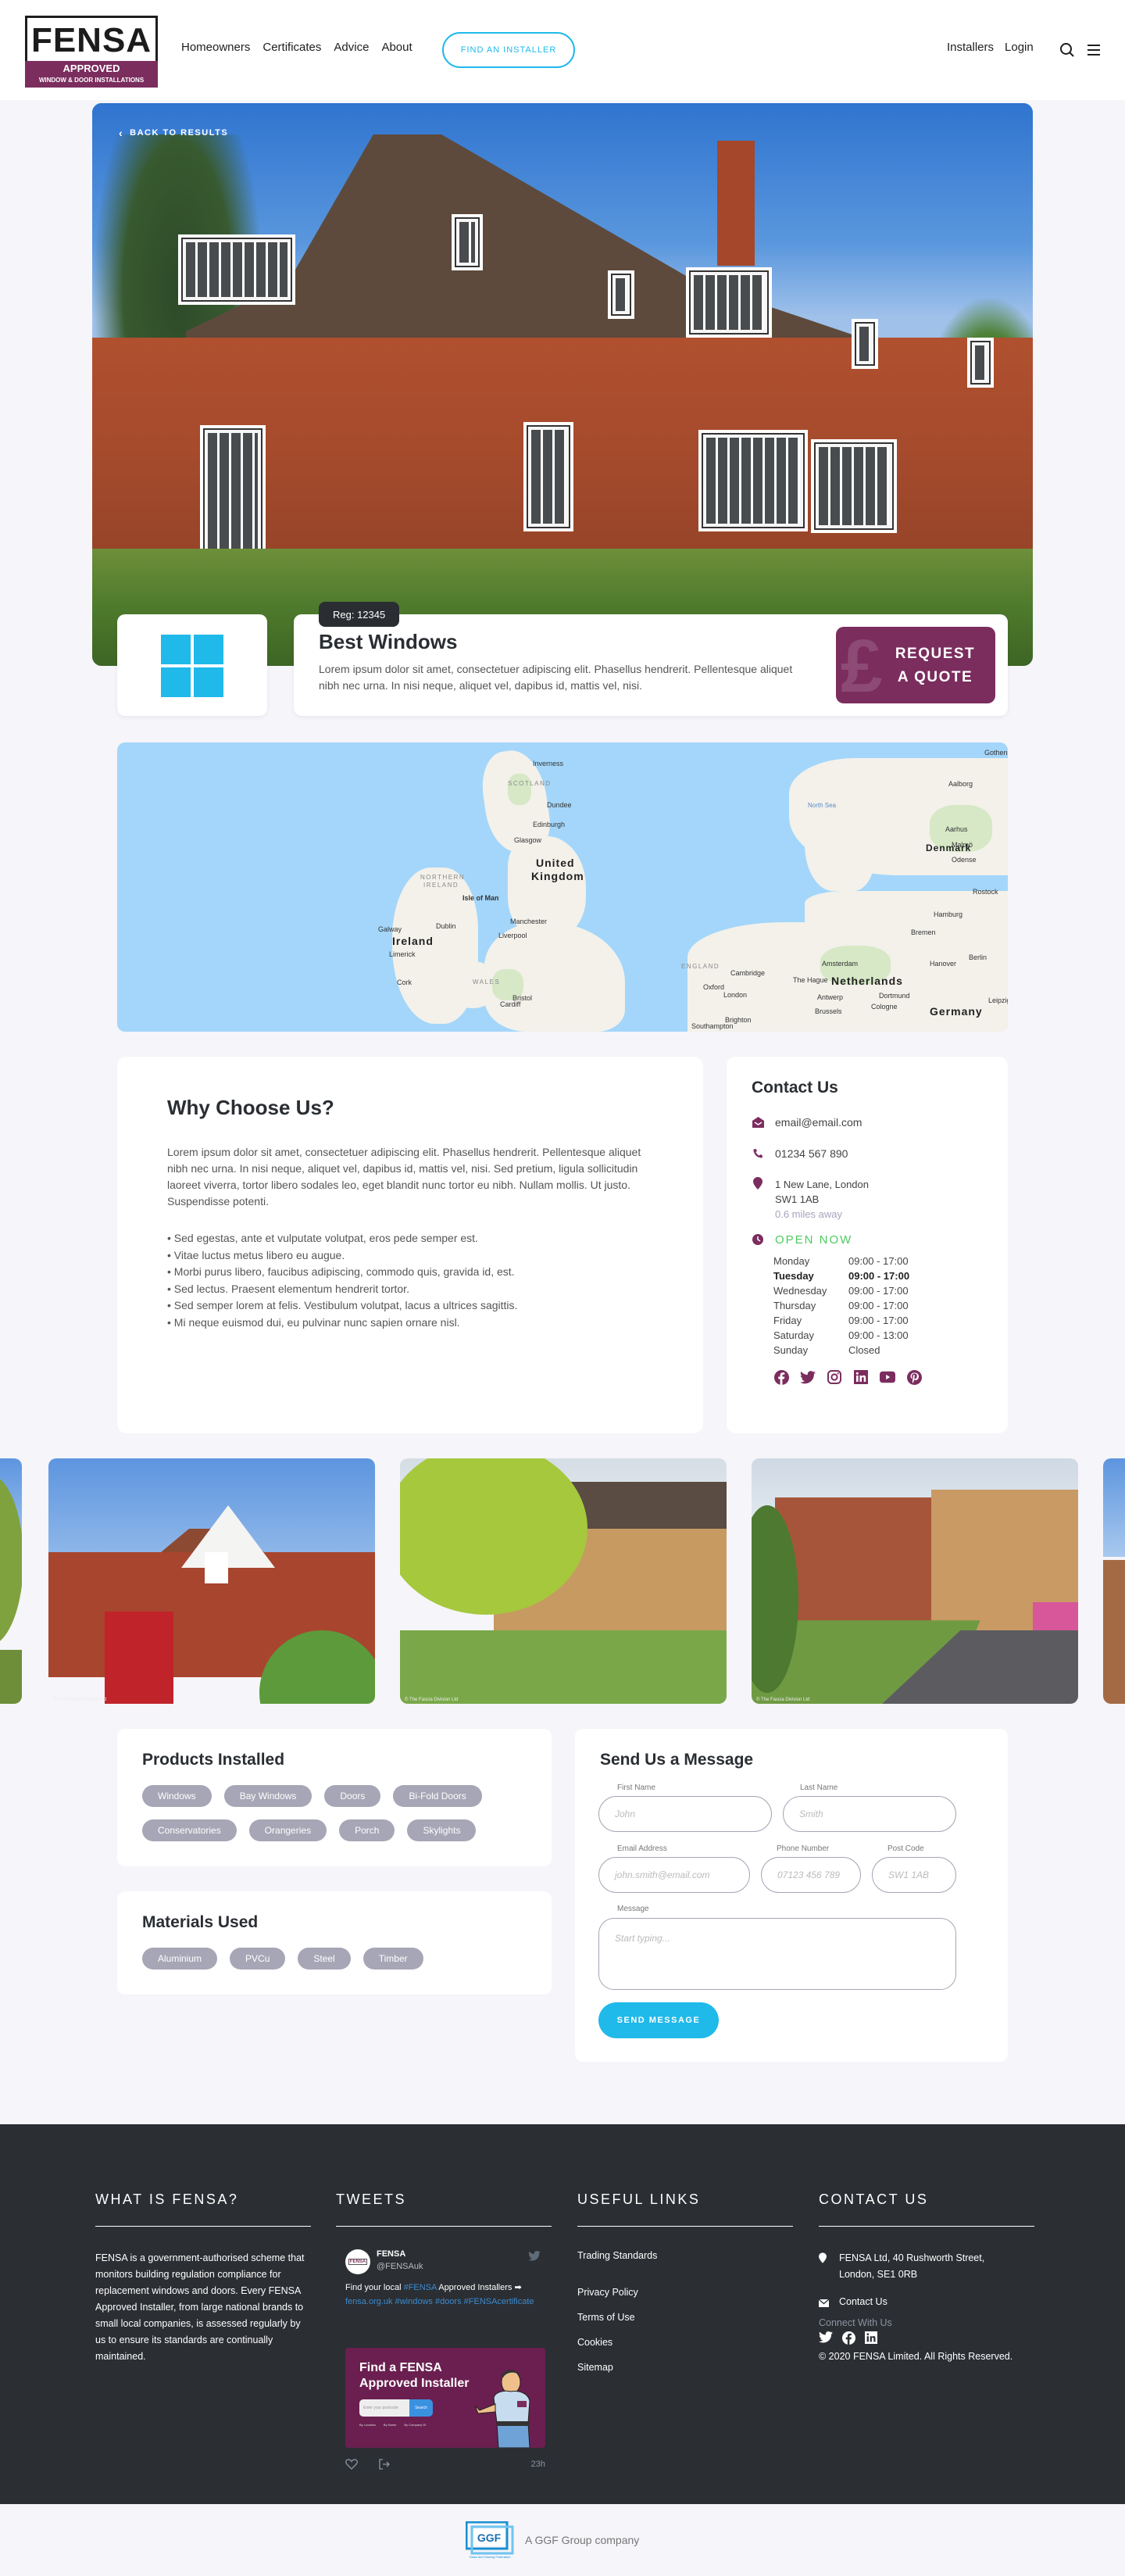 The width and height of the screenshot is (1125, 2576). I want to click on contact-phone-row: 01234 567 890, so click(800, 1153).